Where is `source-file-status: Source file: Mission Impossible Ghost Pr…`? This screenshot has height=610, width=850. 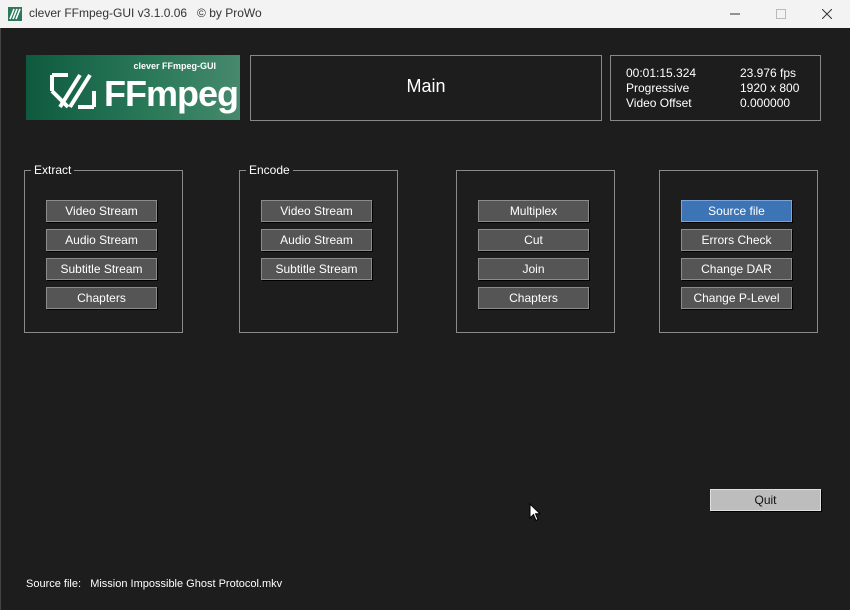
source-file-status: Source file: Mission Impossible Ghost Pr… is located at coordinates (154, 584).